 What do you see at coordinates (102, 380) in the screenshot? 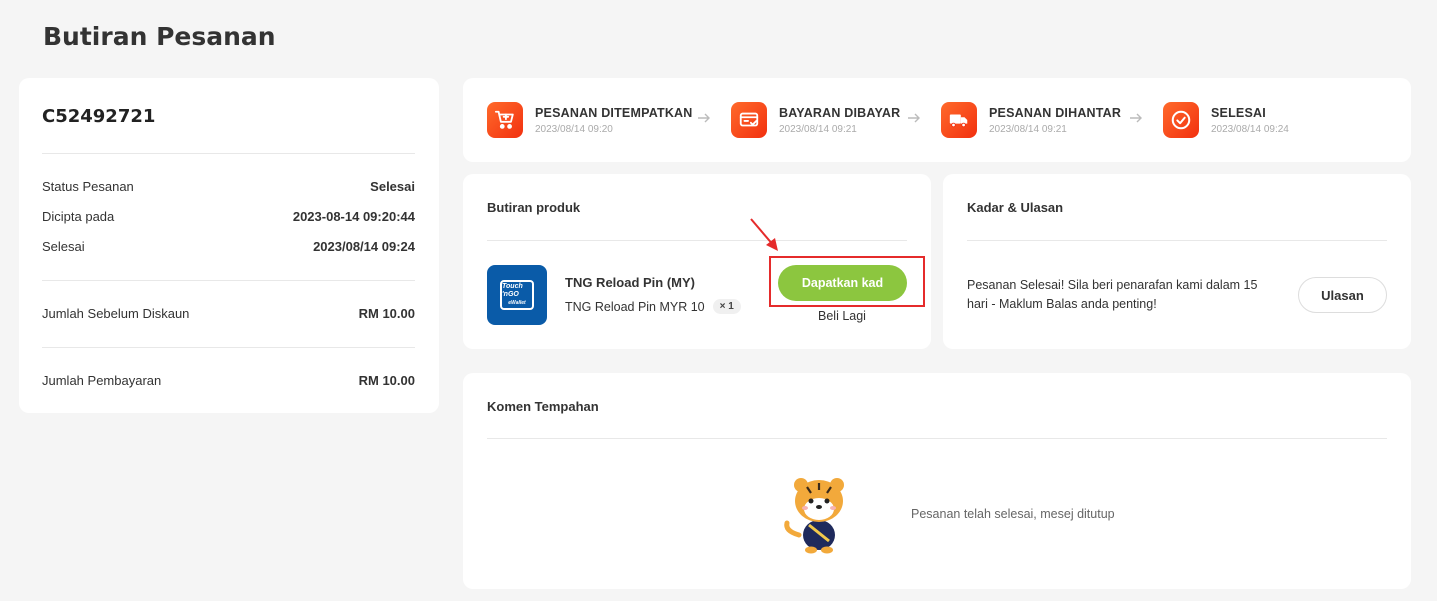
I see `summary-label: Jumlah Pembayaran` at bounding box center [102, 380].